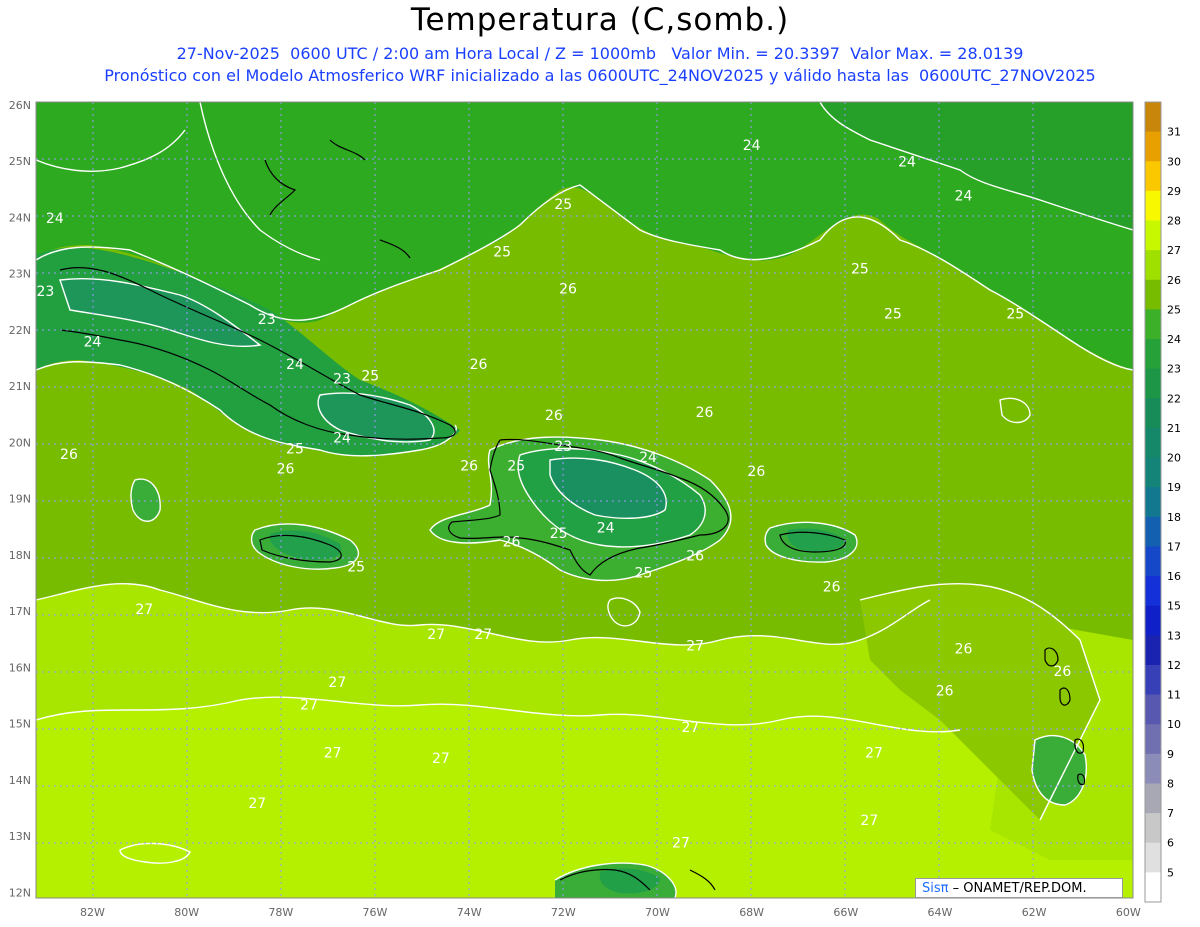 The image size is (1200, 927). What do you see at coordinates (20, 105) in the screenshot?
I see `lat-label: 26N` at bounding box center [20, 105].